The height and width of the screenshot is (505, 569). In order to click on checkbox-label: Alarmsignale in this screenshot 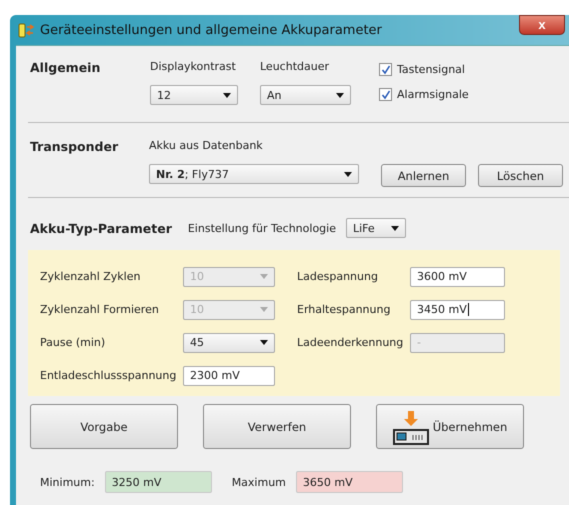, I will do `click(433, 94)`.